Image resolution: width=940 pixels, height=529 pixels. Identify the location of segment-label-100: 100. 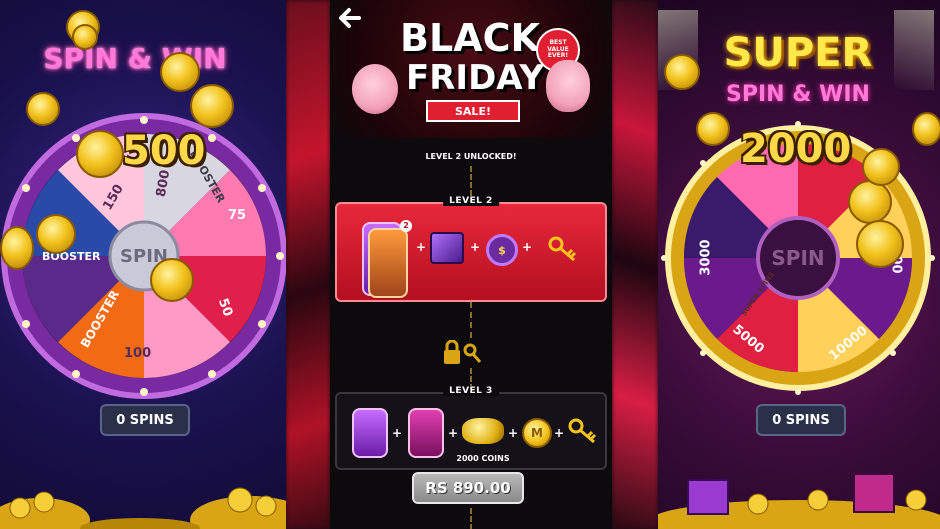
(138, 353).